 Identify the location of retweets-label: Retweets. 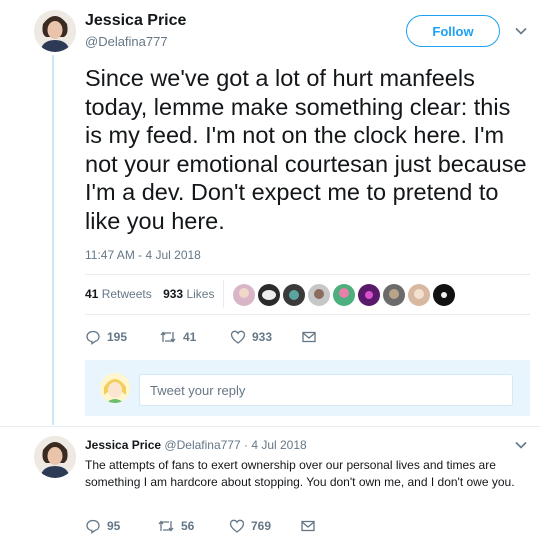
(127, 294).